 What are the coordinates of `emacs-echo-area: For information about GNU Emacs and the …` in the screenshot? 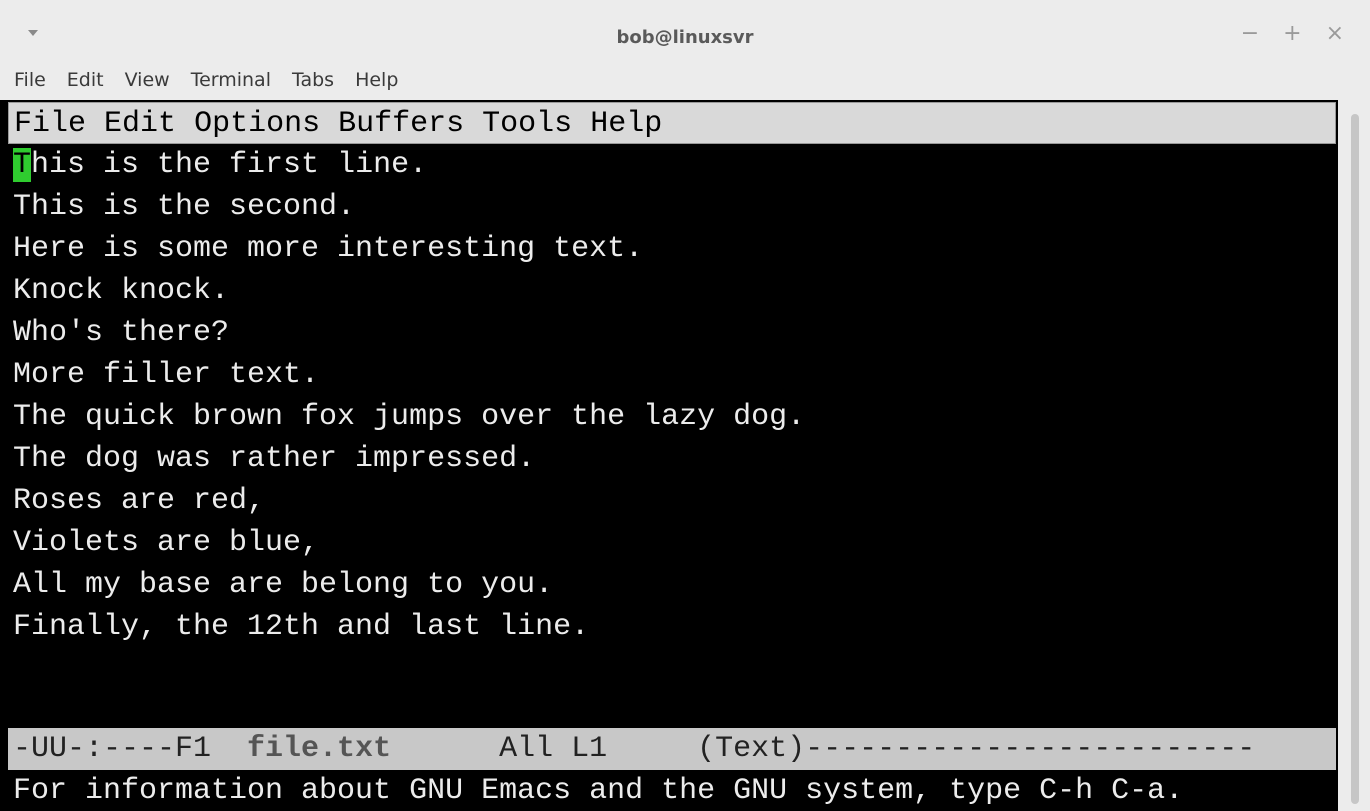 It's located at (598, 791).